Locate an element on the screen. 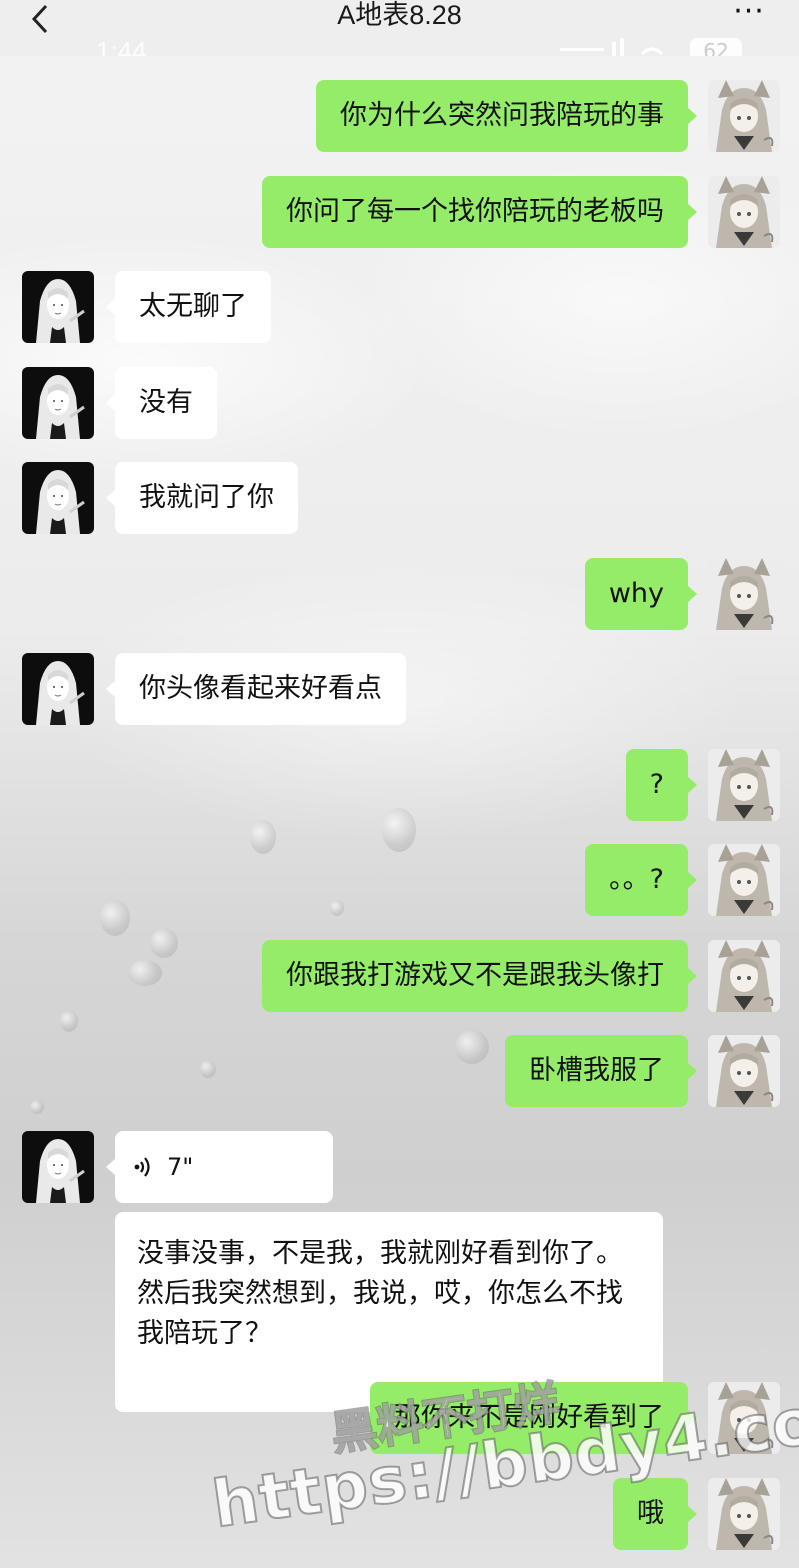 This screenshot has width=799, height=1568. message-bubble: why is located at coordinates (641, 594).